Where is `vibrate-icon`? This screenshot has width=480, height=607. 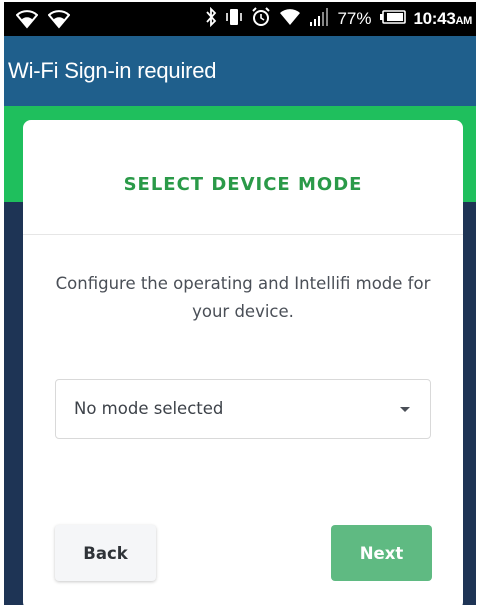
vibrate-icon is located at coordinates (234, 19).